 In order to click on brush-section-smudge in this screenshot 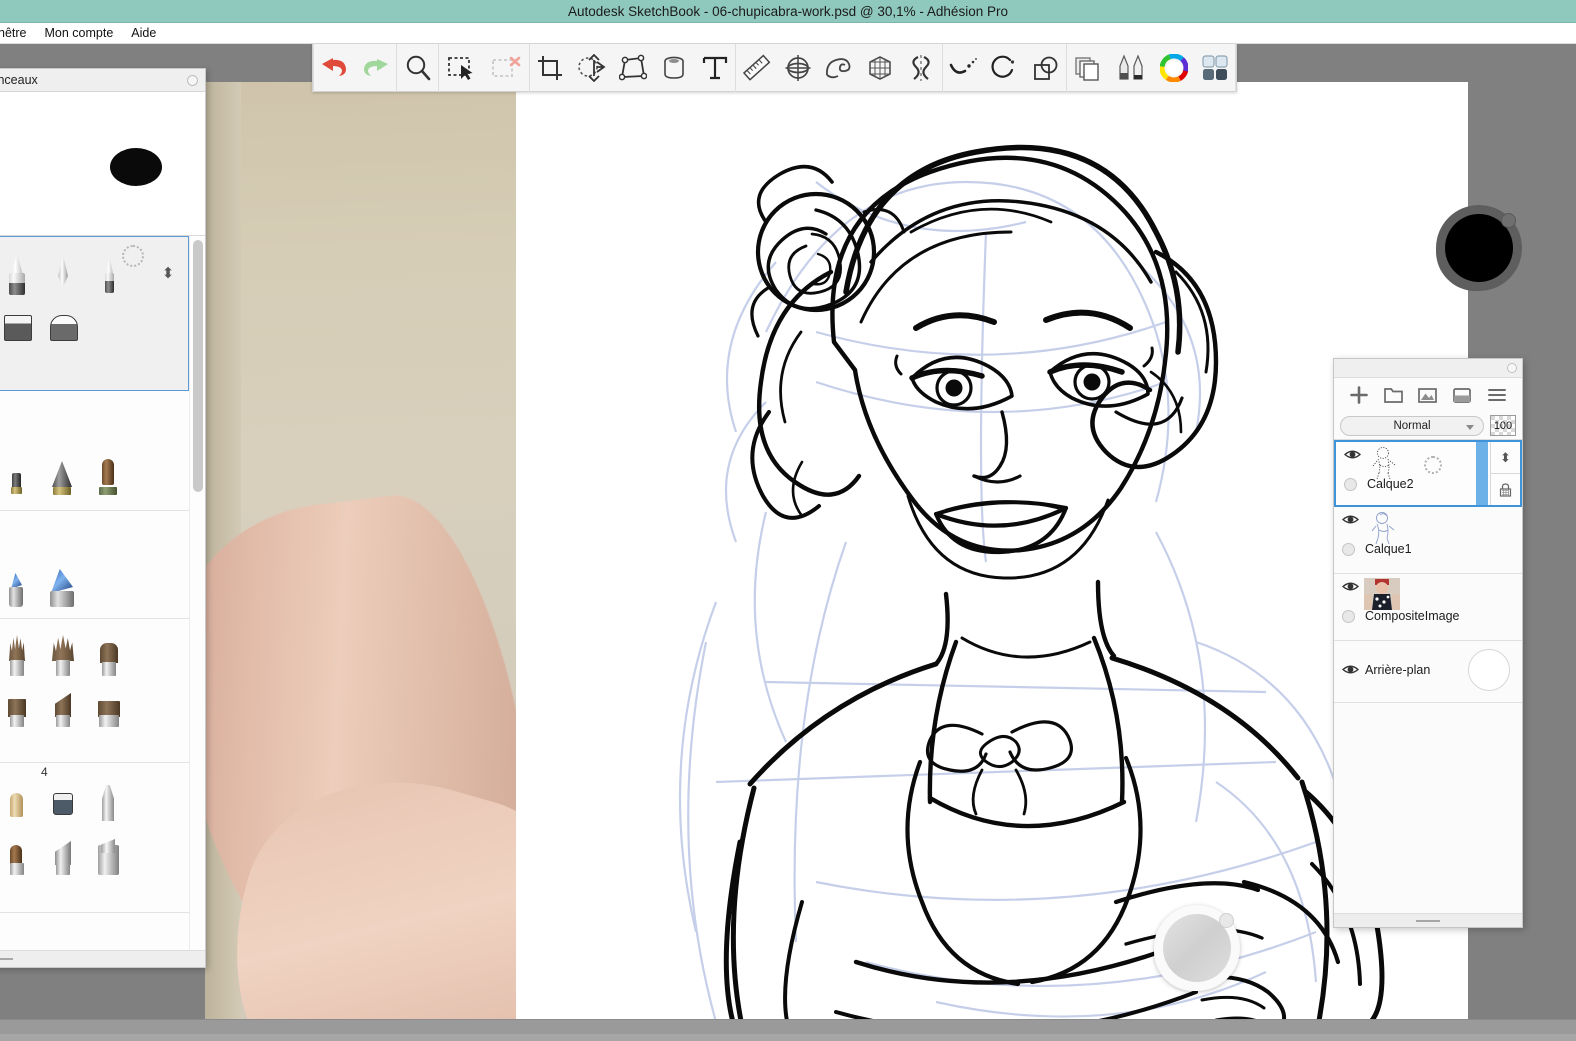, I will do `click(94, 931)`.